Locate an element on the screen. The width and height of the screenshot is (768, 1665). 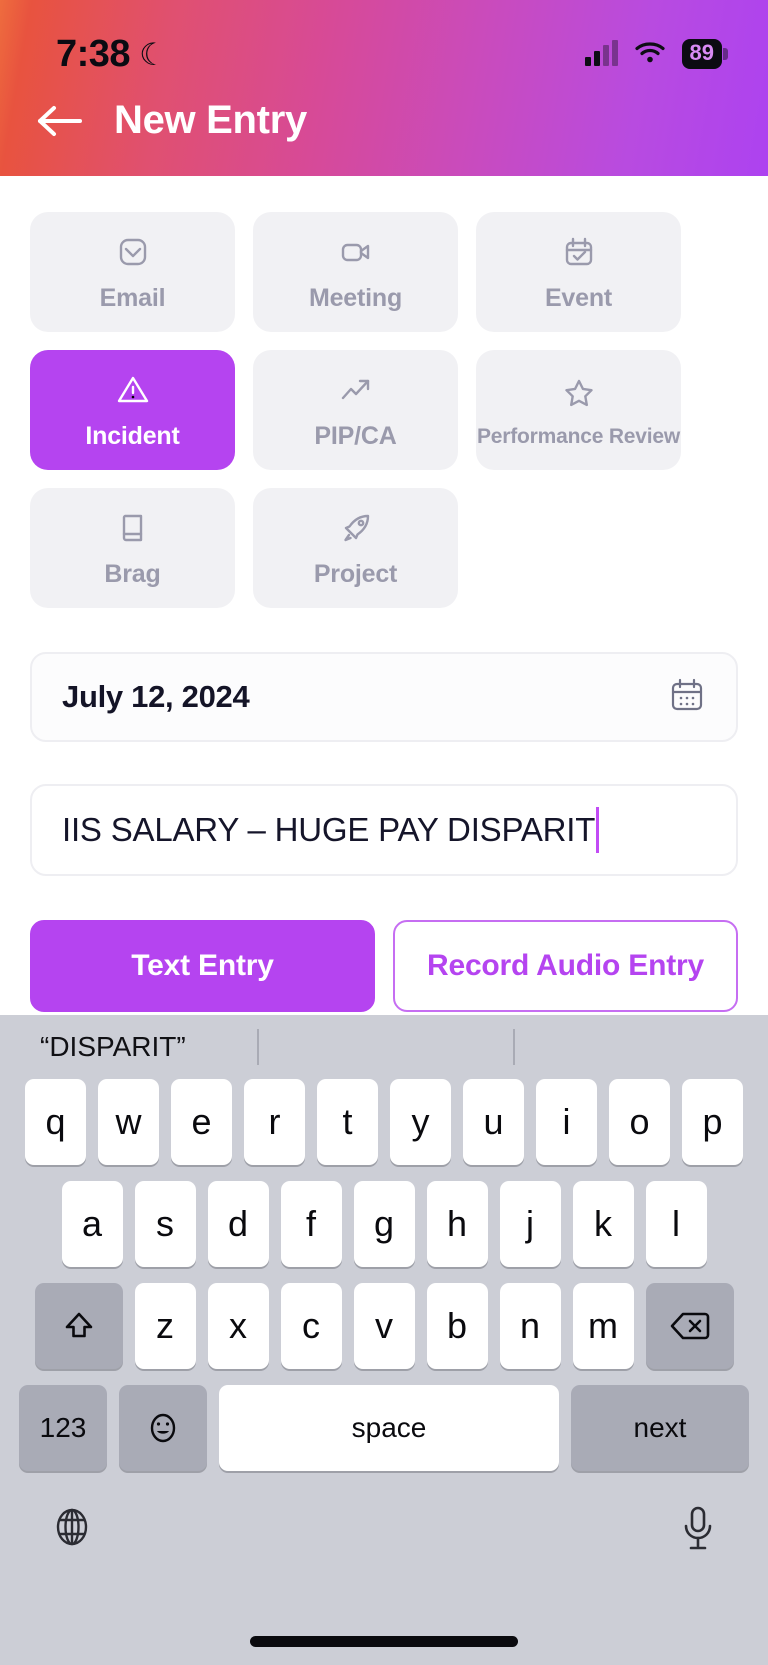
entry-type-label: Brag is located at coordinates (132, 574).